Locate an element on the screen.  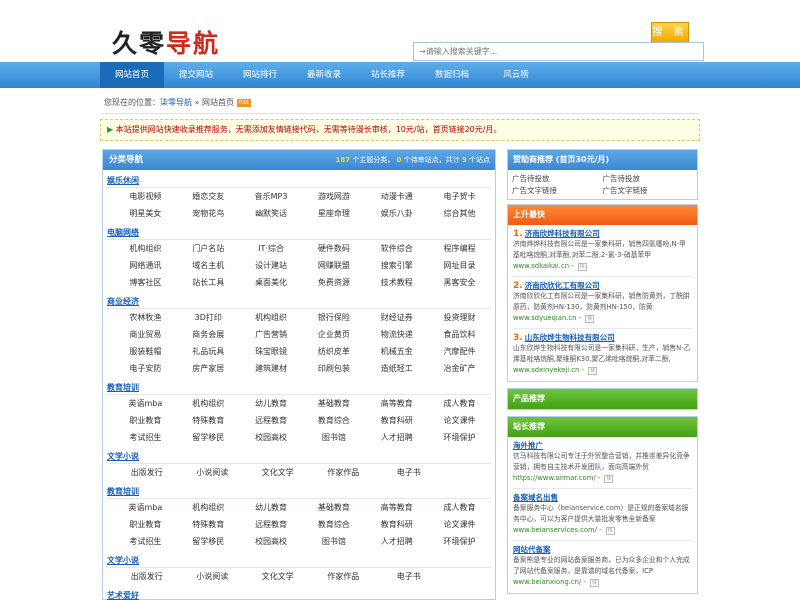
site-url-link: www.beianxiong.cn/ is located at coordinates (547, 582).